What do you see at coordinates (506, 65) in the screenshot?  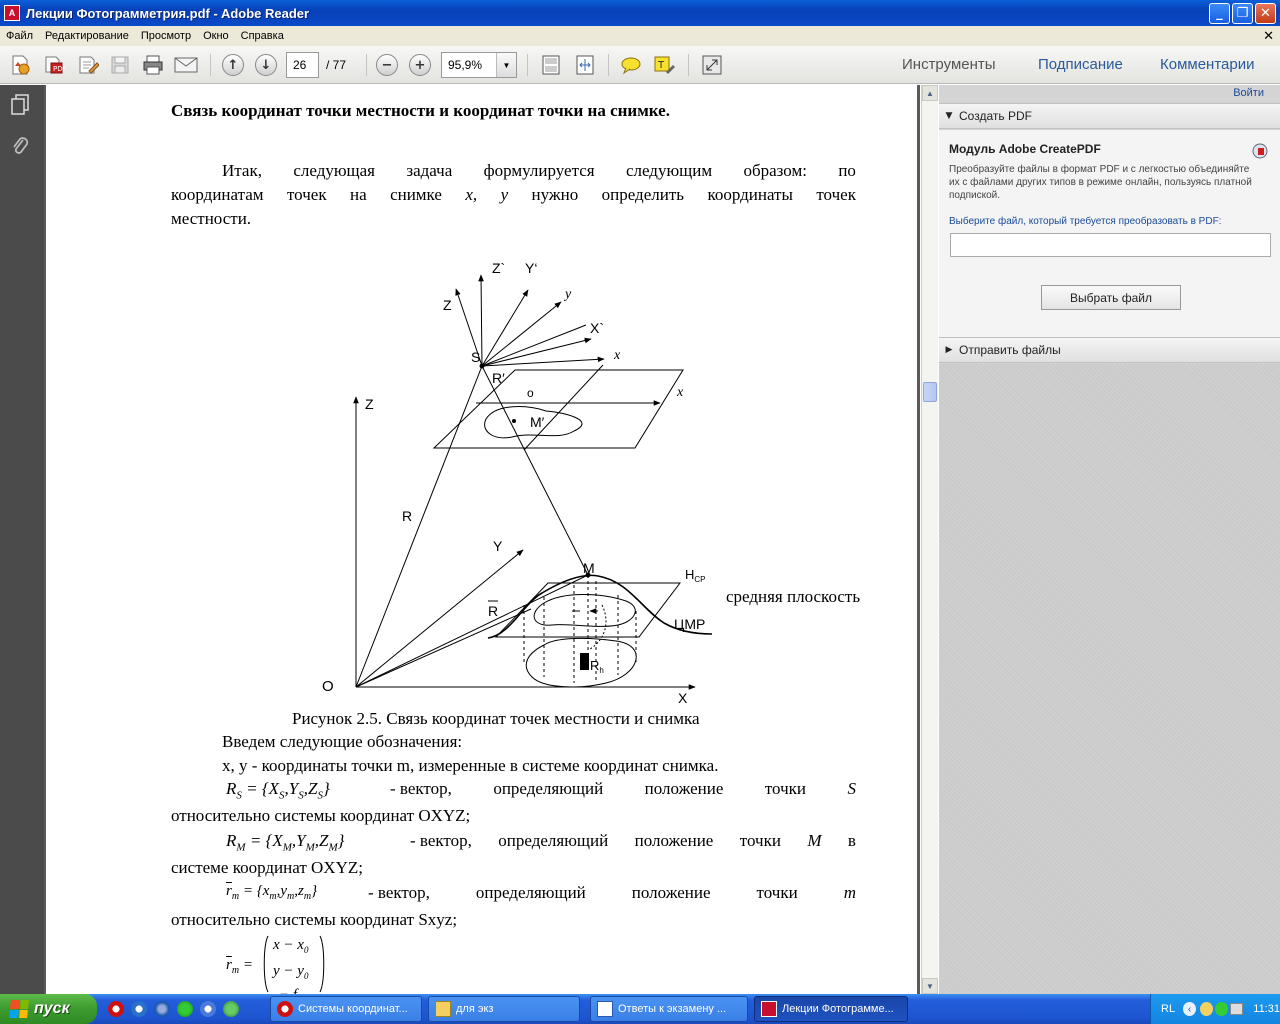 I see `chevron-down-icon: ▼` at bounding box center [506, 65].